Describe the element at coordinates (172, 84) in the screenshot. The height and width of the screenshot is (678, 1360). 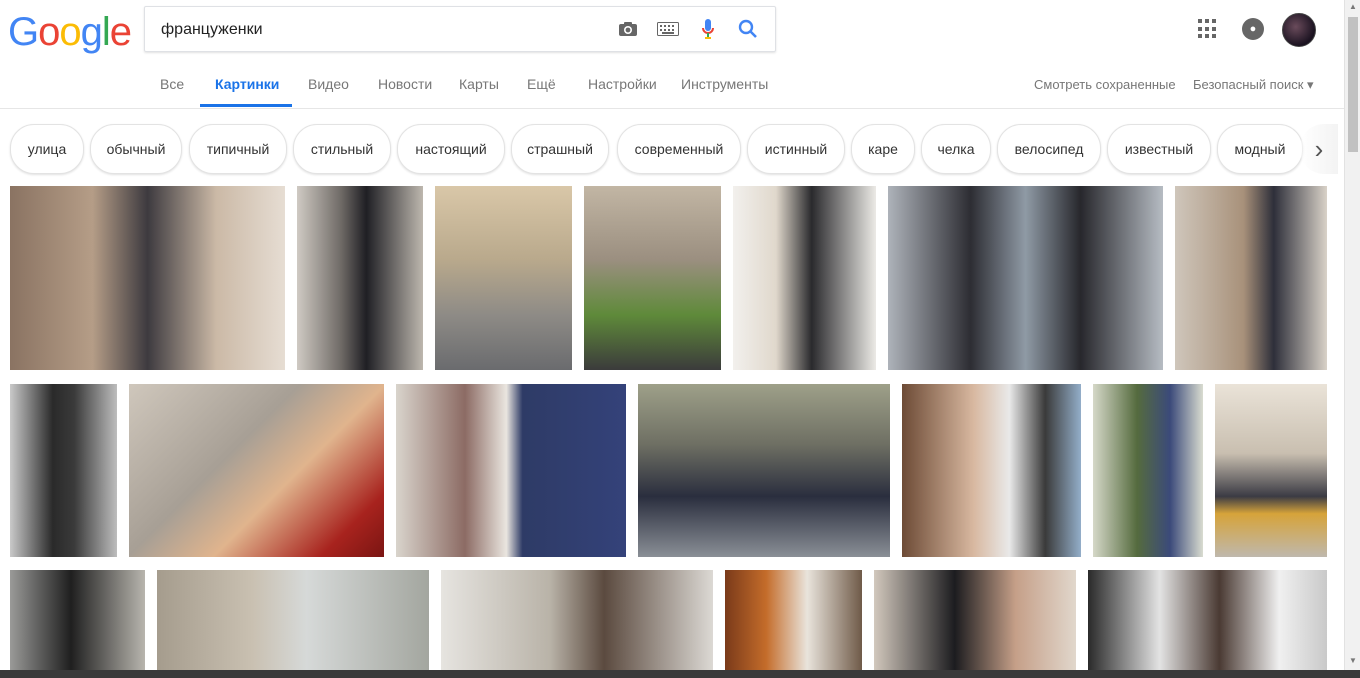
I see `tab-all: Все` at that location.